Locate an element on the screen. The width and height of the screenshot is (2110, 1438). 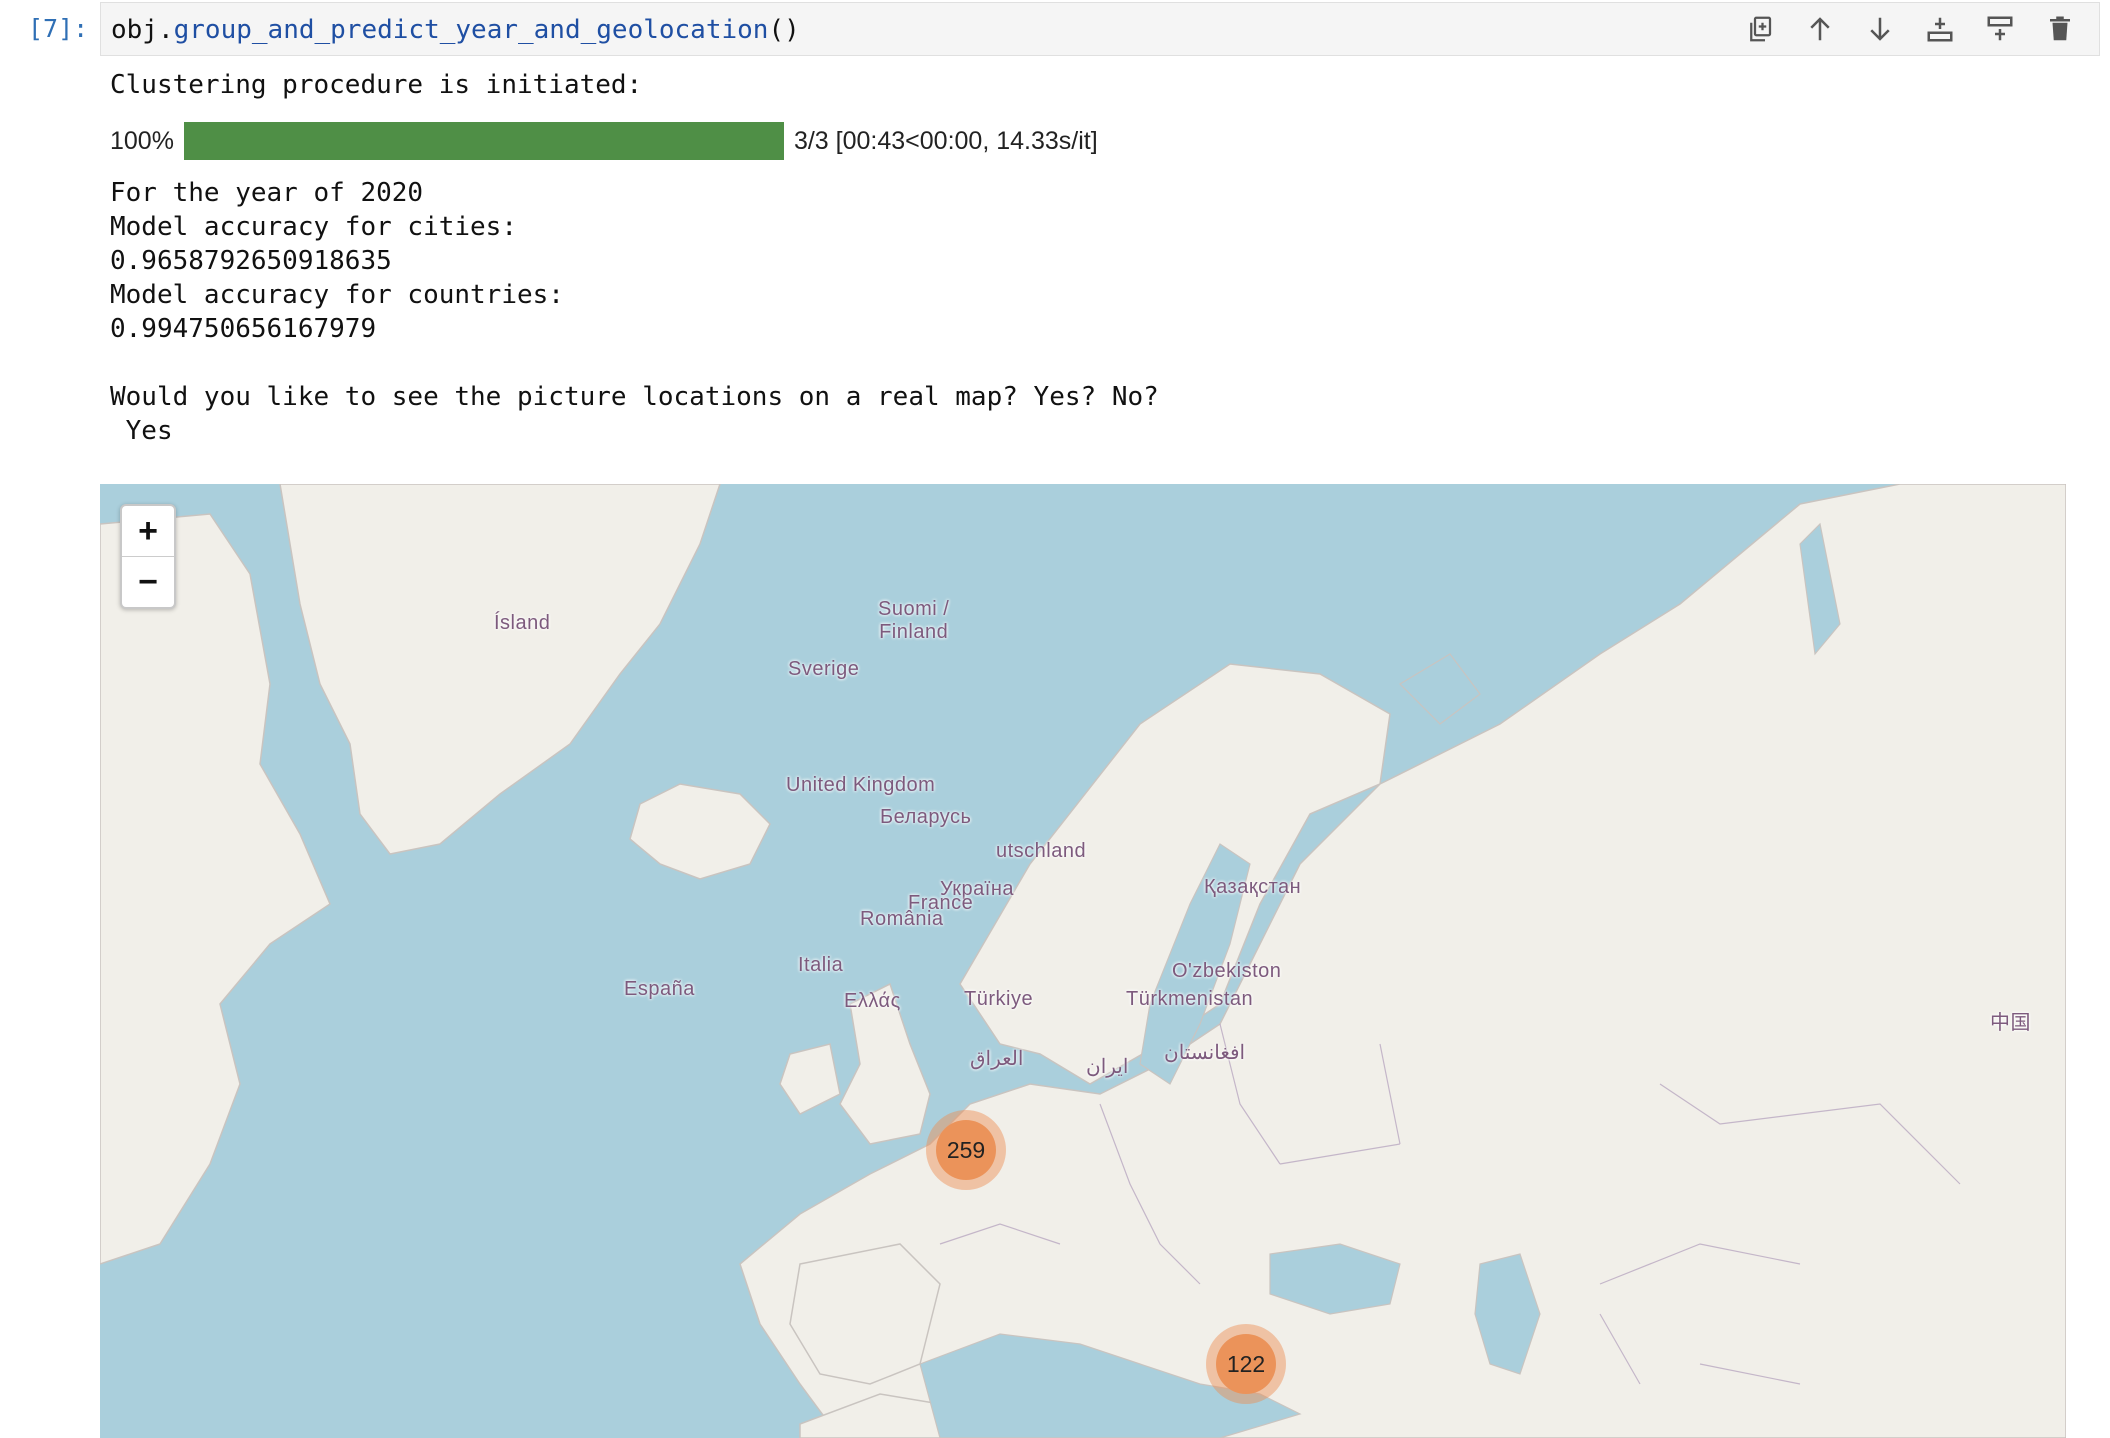
map-label-turkiye: Türkiye is located at coordinates (999, 999).